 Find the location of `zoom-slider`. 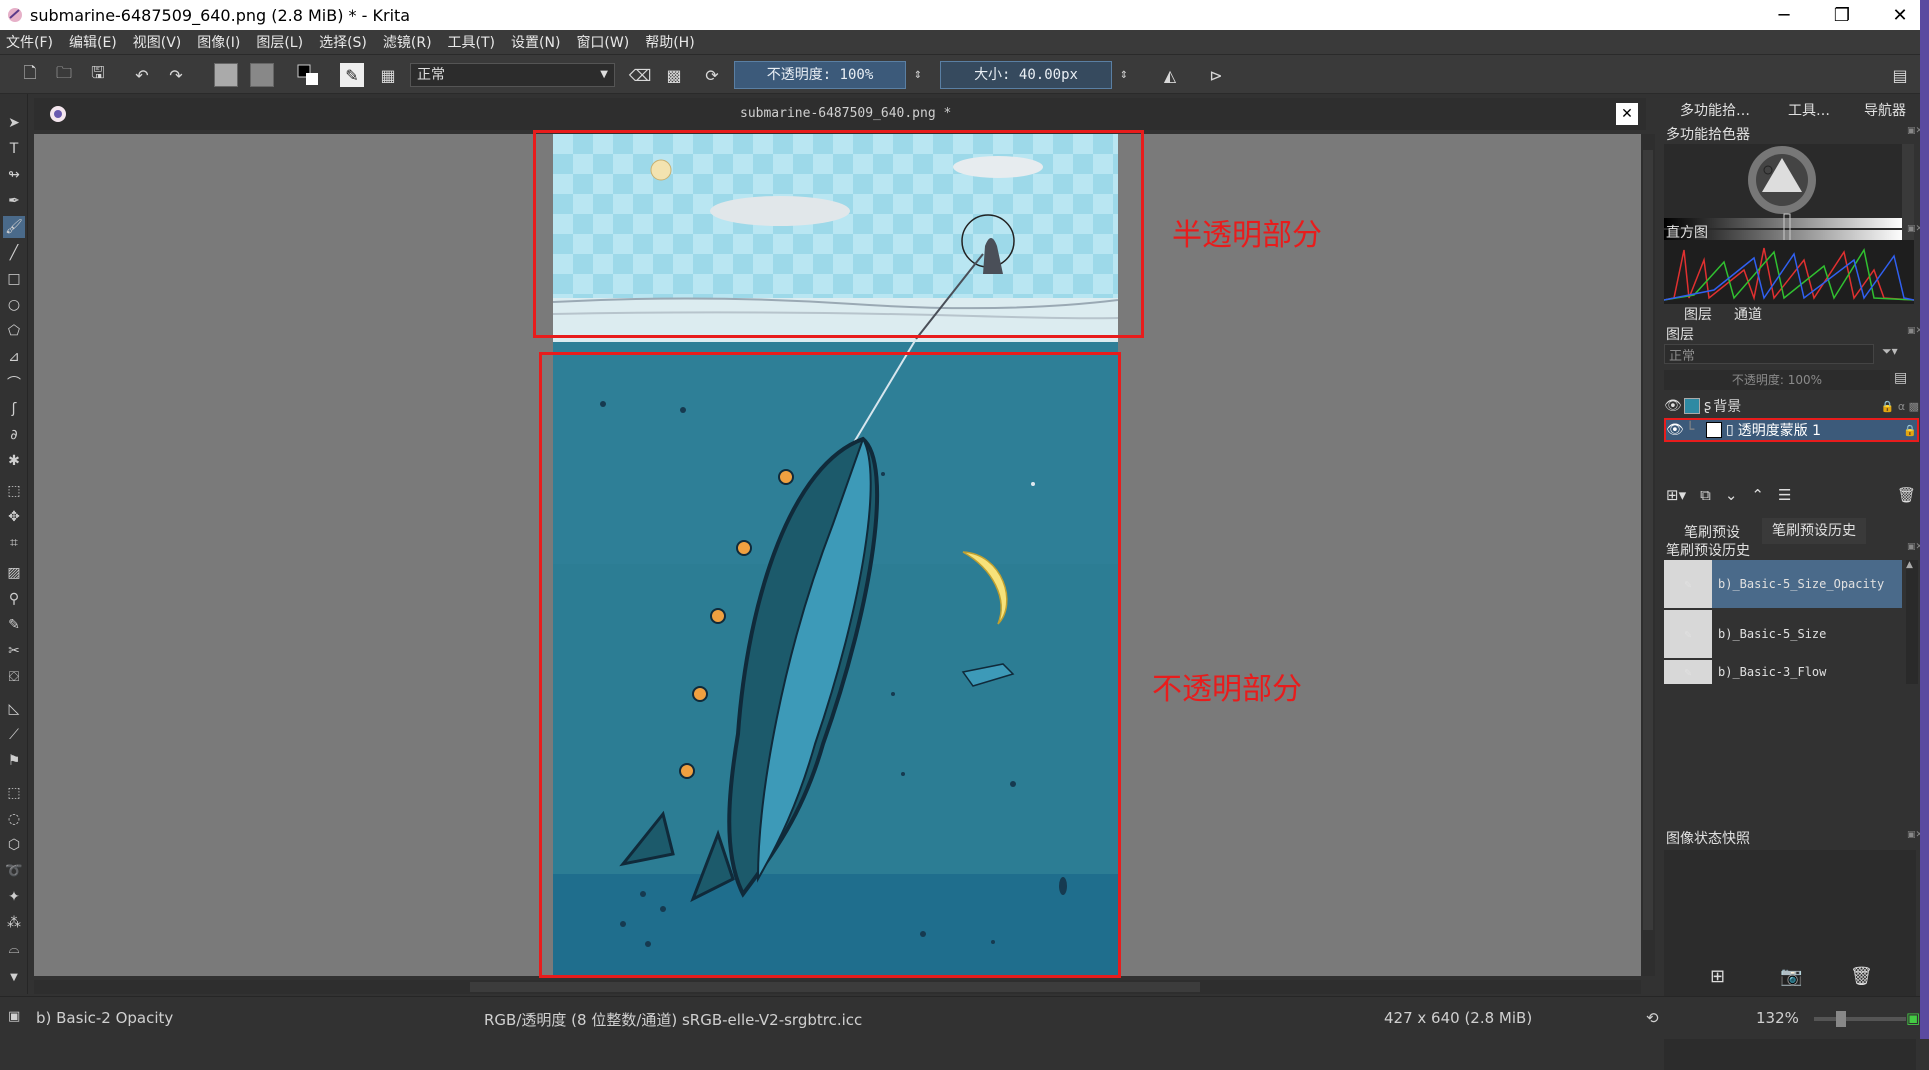

zoom-slider is located at coordinates (1860, 1019).